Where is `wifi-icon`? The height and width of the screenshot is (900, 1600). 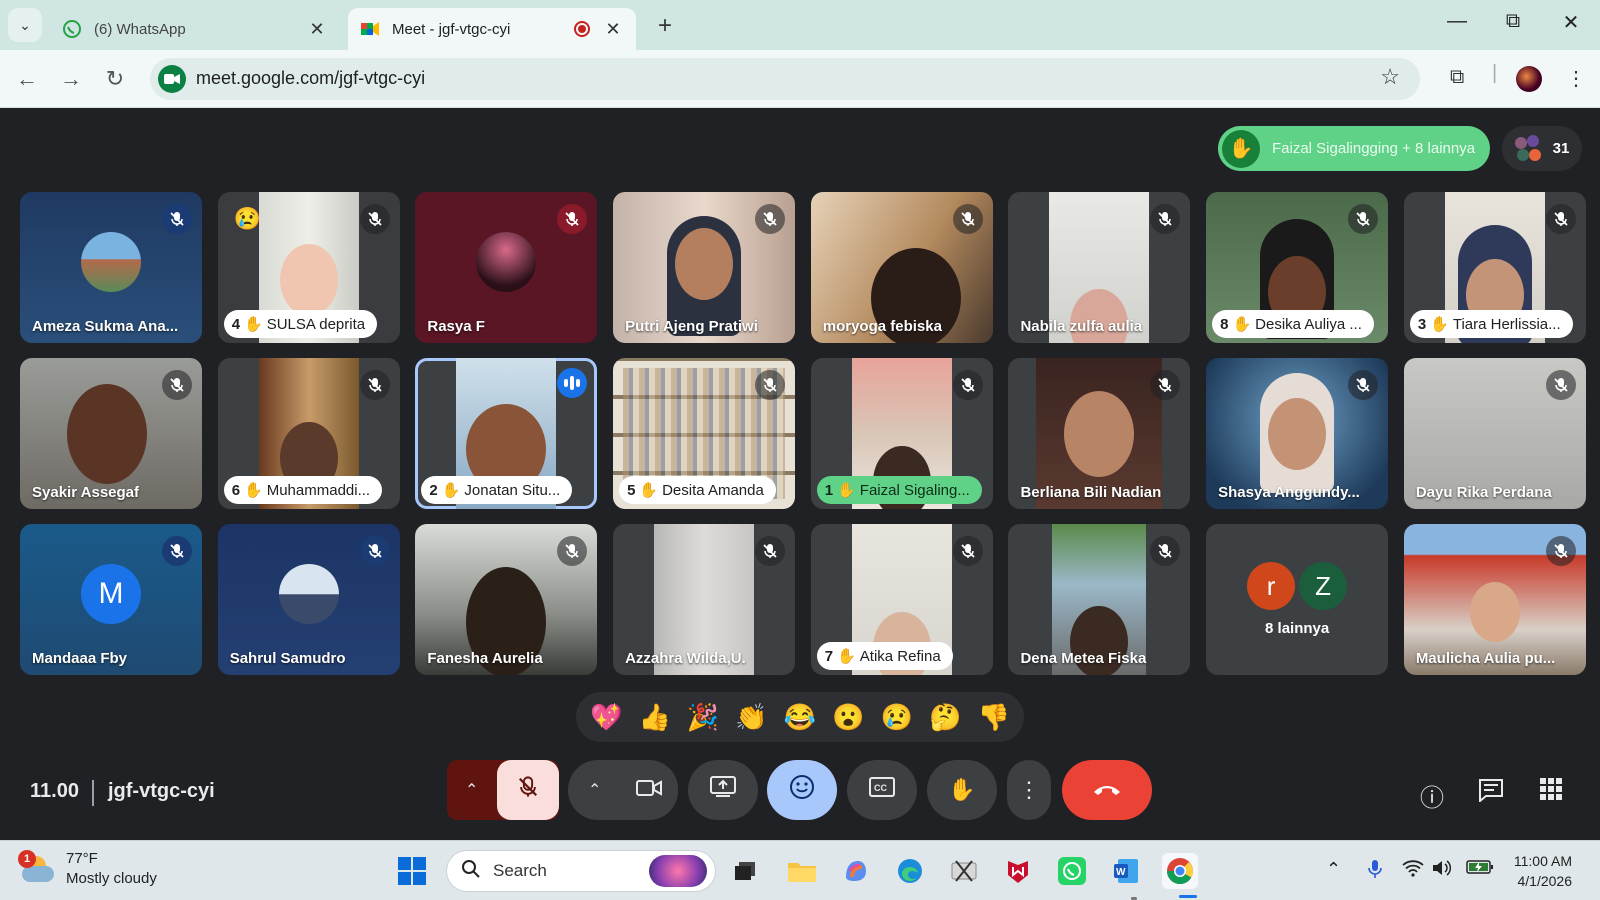 wifi-icon is located at coordinates (1413, 870).